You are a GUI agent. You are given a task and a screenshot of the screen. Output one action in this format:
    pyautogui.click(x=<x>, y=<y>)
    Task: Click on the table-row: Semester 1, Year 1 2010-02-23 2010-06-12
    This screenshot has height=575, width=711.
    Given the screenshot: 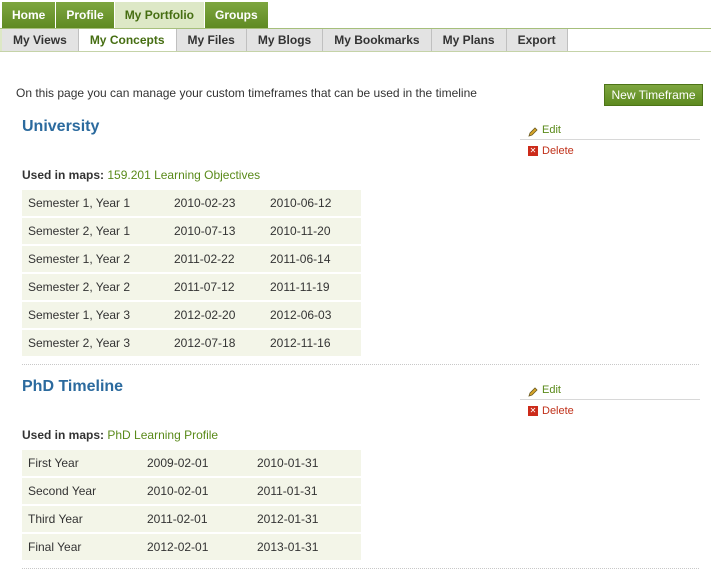 What is the action you would take?
    pyautogui.click(x=191, y=204)
    